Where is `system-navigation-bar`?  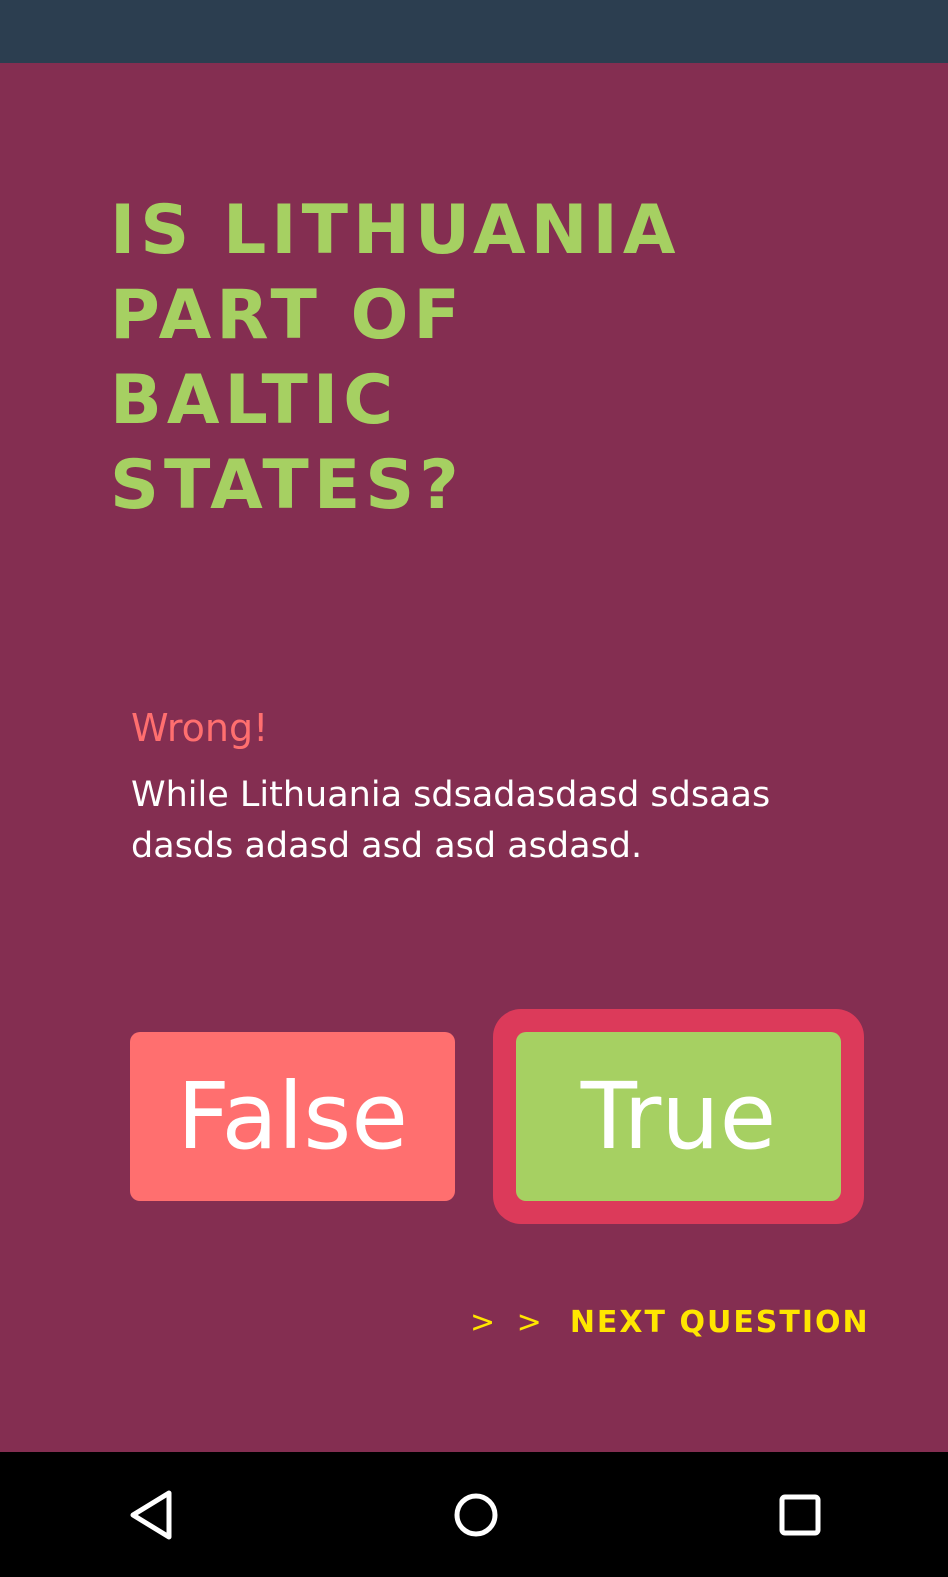 system-navigation-bar is located at coordinates (474, 1514).